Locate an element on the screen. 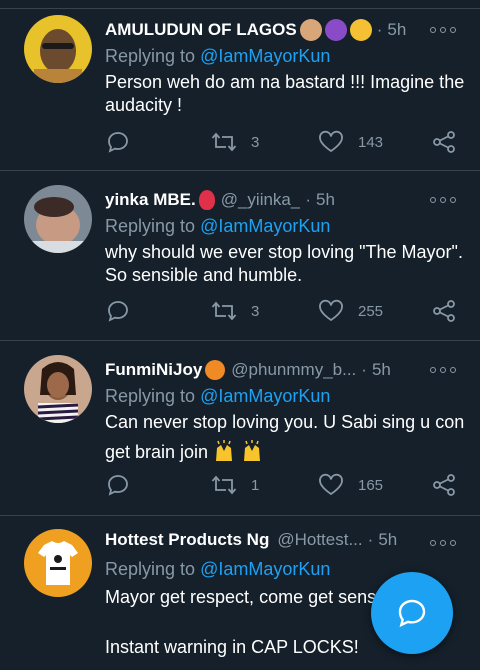 Image resolution: width=480 pixels, height=670 pixels. display-name: yinka MBE. is located at coordinates (150, 200).